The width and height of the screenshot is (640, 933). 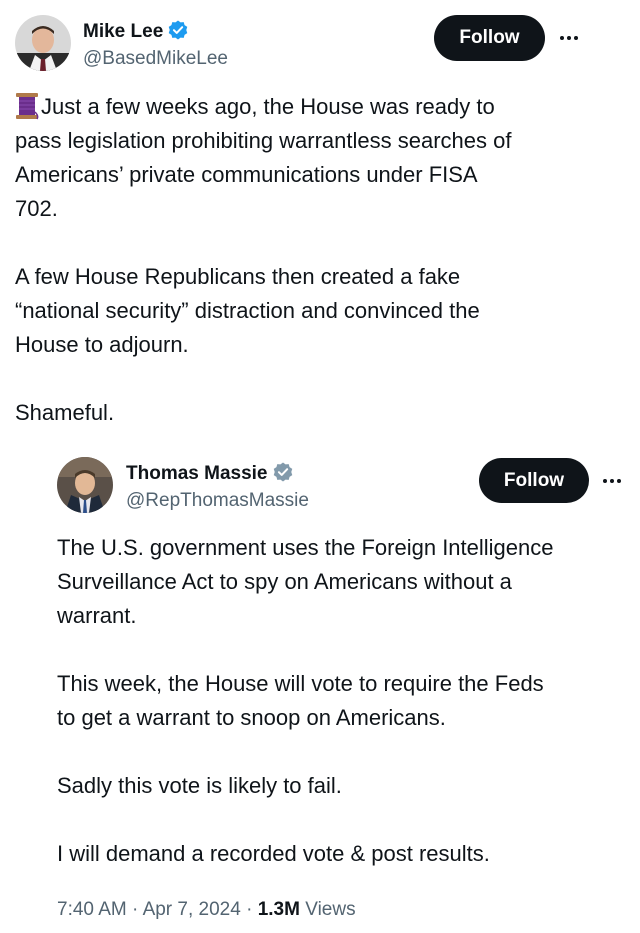 What do you see at coordinates (569, 38) in the screenshot?
I see `more-options-icon` at bounding box center [569, 38].